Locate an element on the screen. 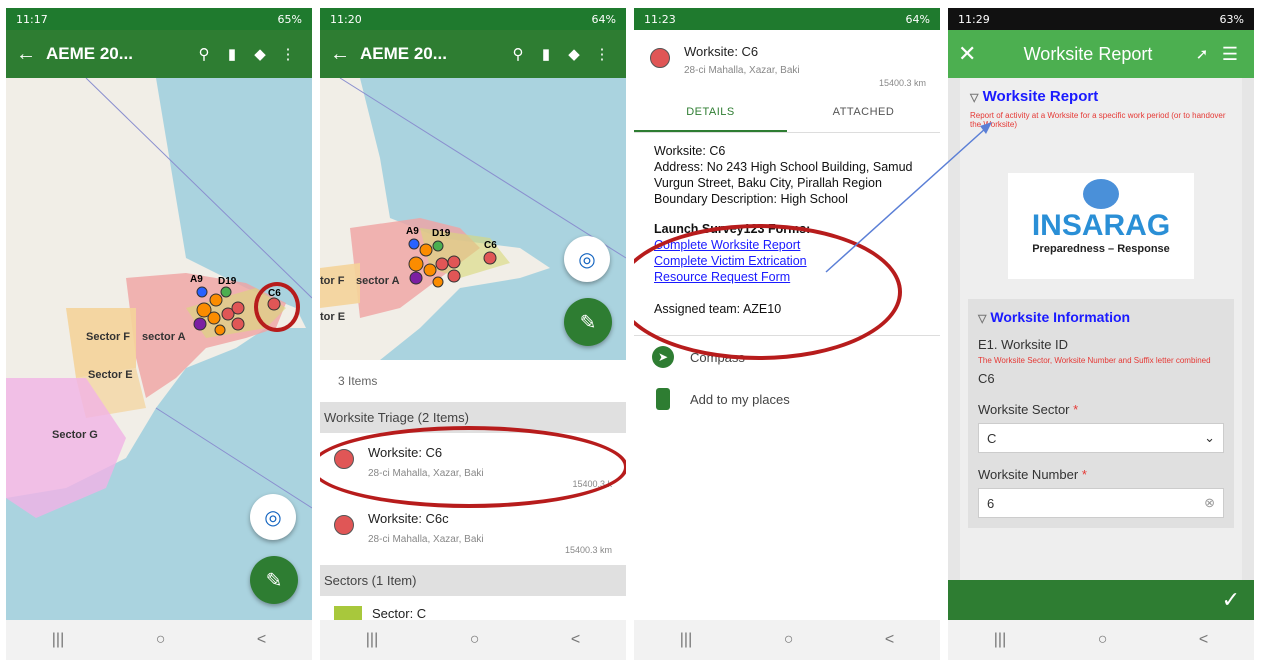 This screenshot has height=661, width=1268. locate-icon: ◎ is located at coordinates (587, 259).